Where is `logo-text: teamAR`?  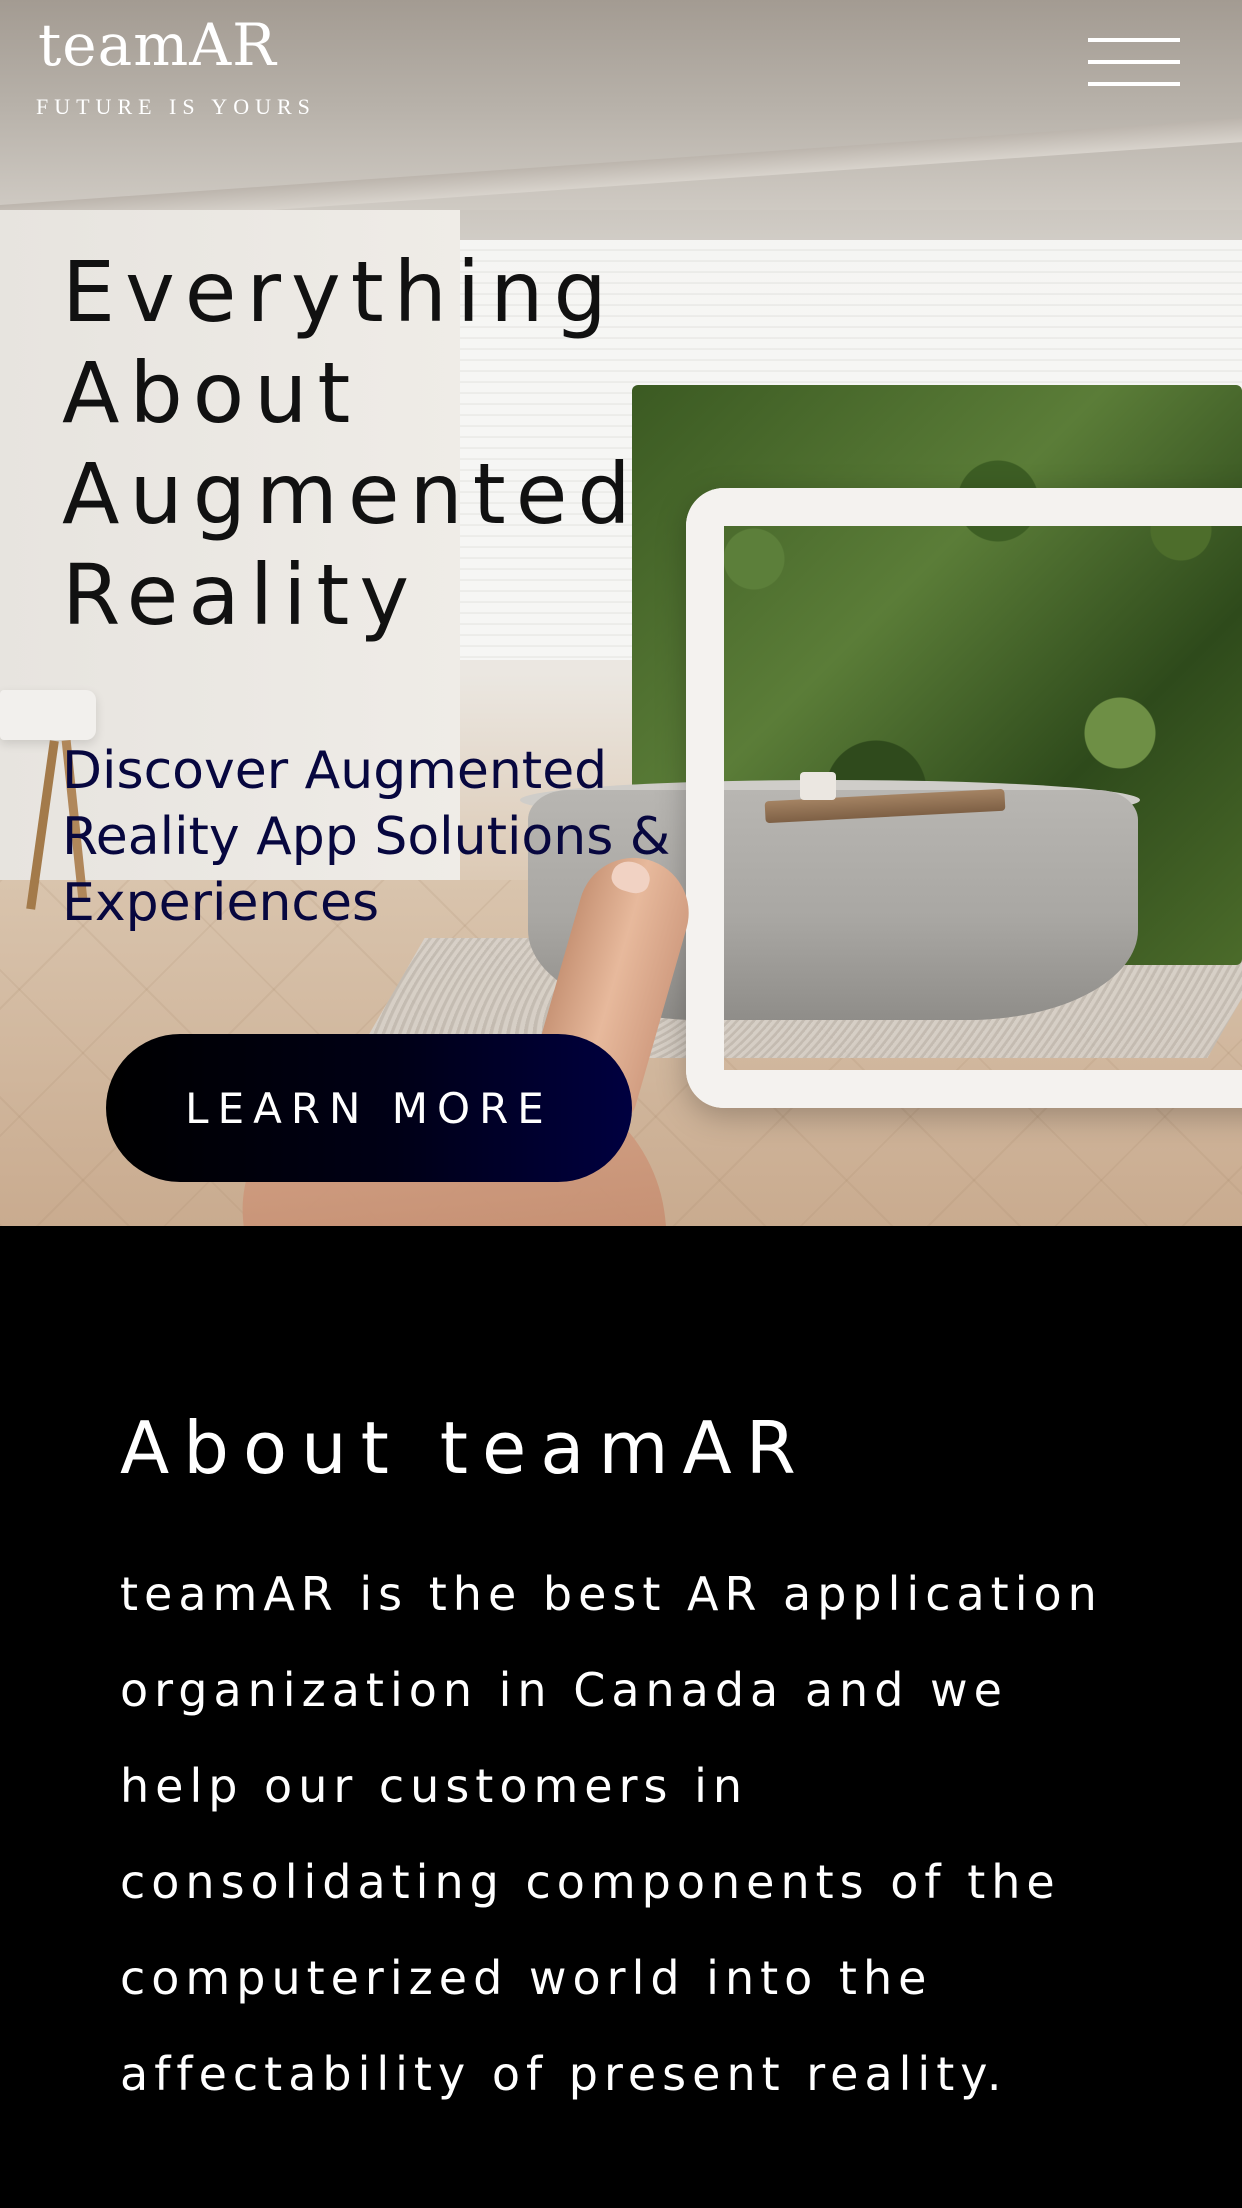 logo-text: teamAR is located at coordinates (157, 45).